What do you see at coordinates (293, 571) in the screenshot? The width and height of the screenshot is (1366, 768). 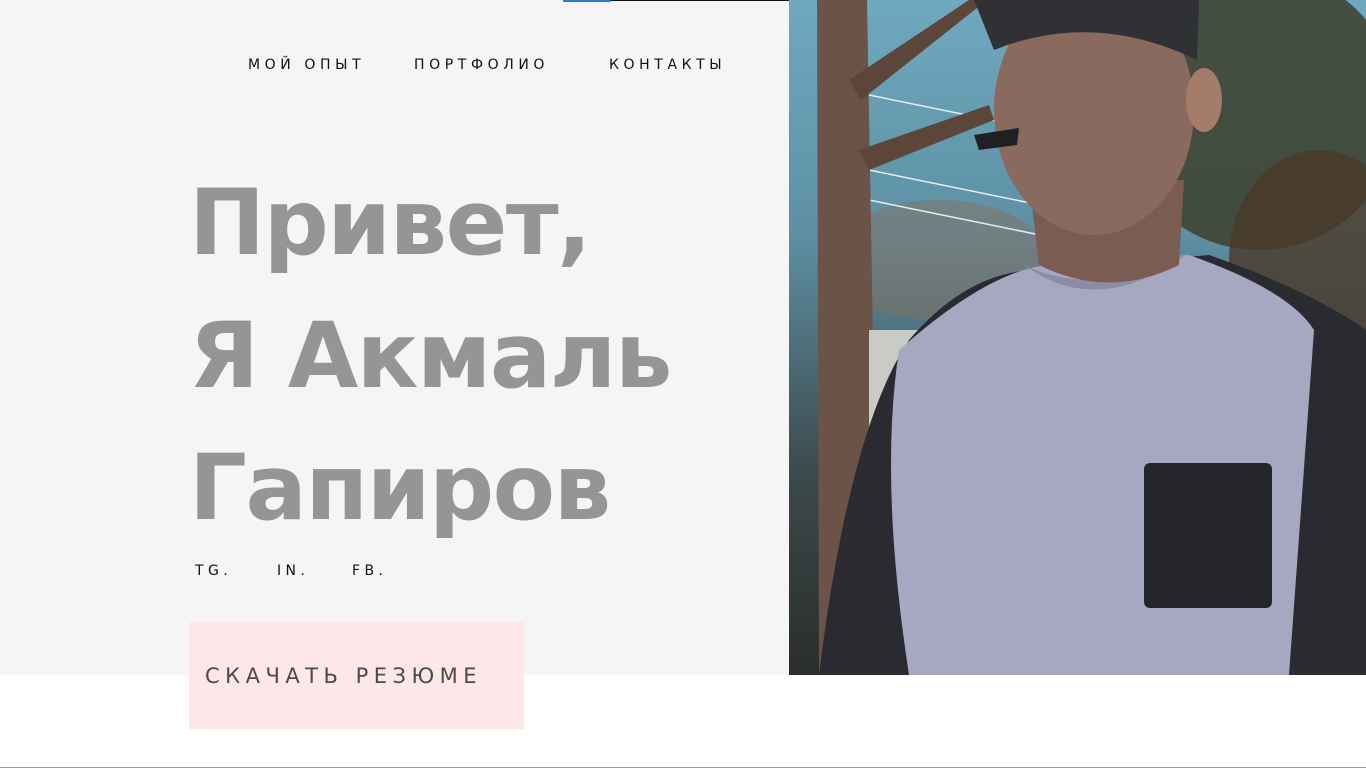 I see `social-link-instagram: IN.` at bounding box center [293, 571].